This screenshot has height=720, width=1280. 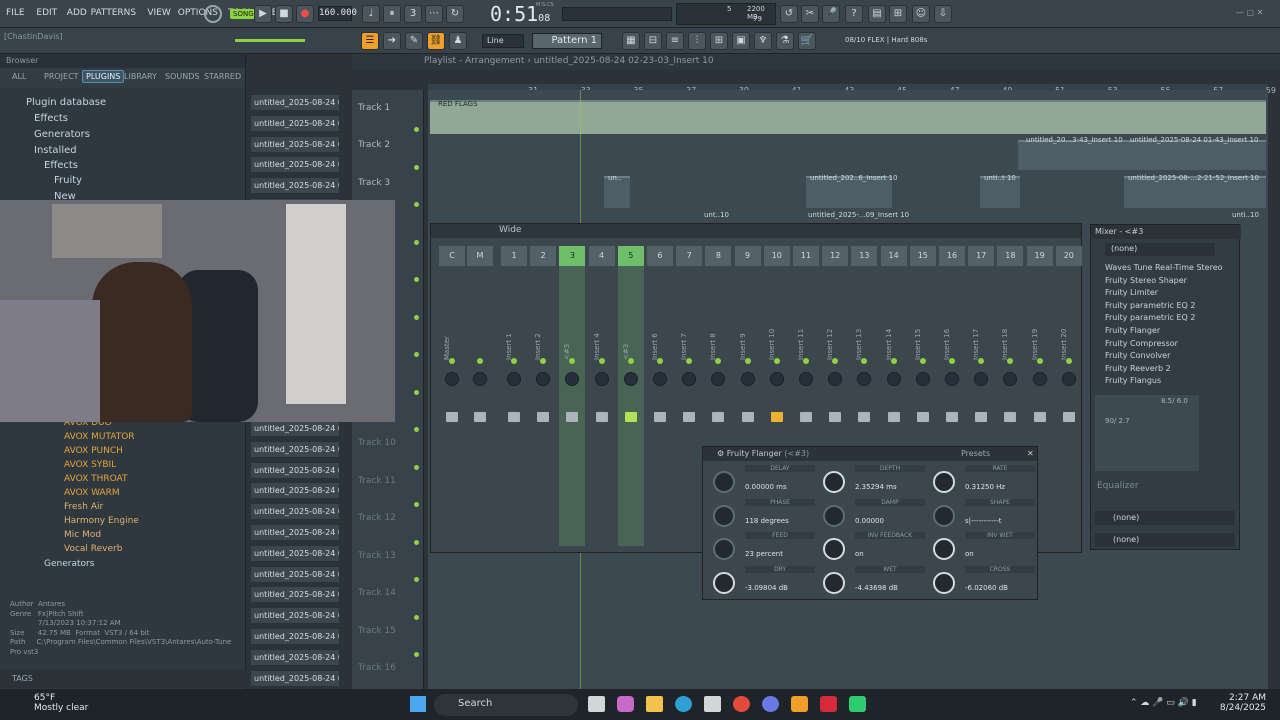 I want to click on discord-icon, so click(x=770, y=704).